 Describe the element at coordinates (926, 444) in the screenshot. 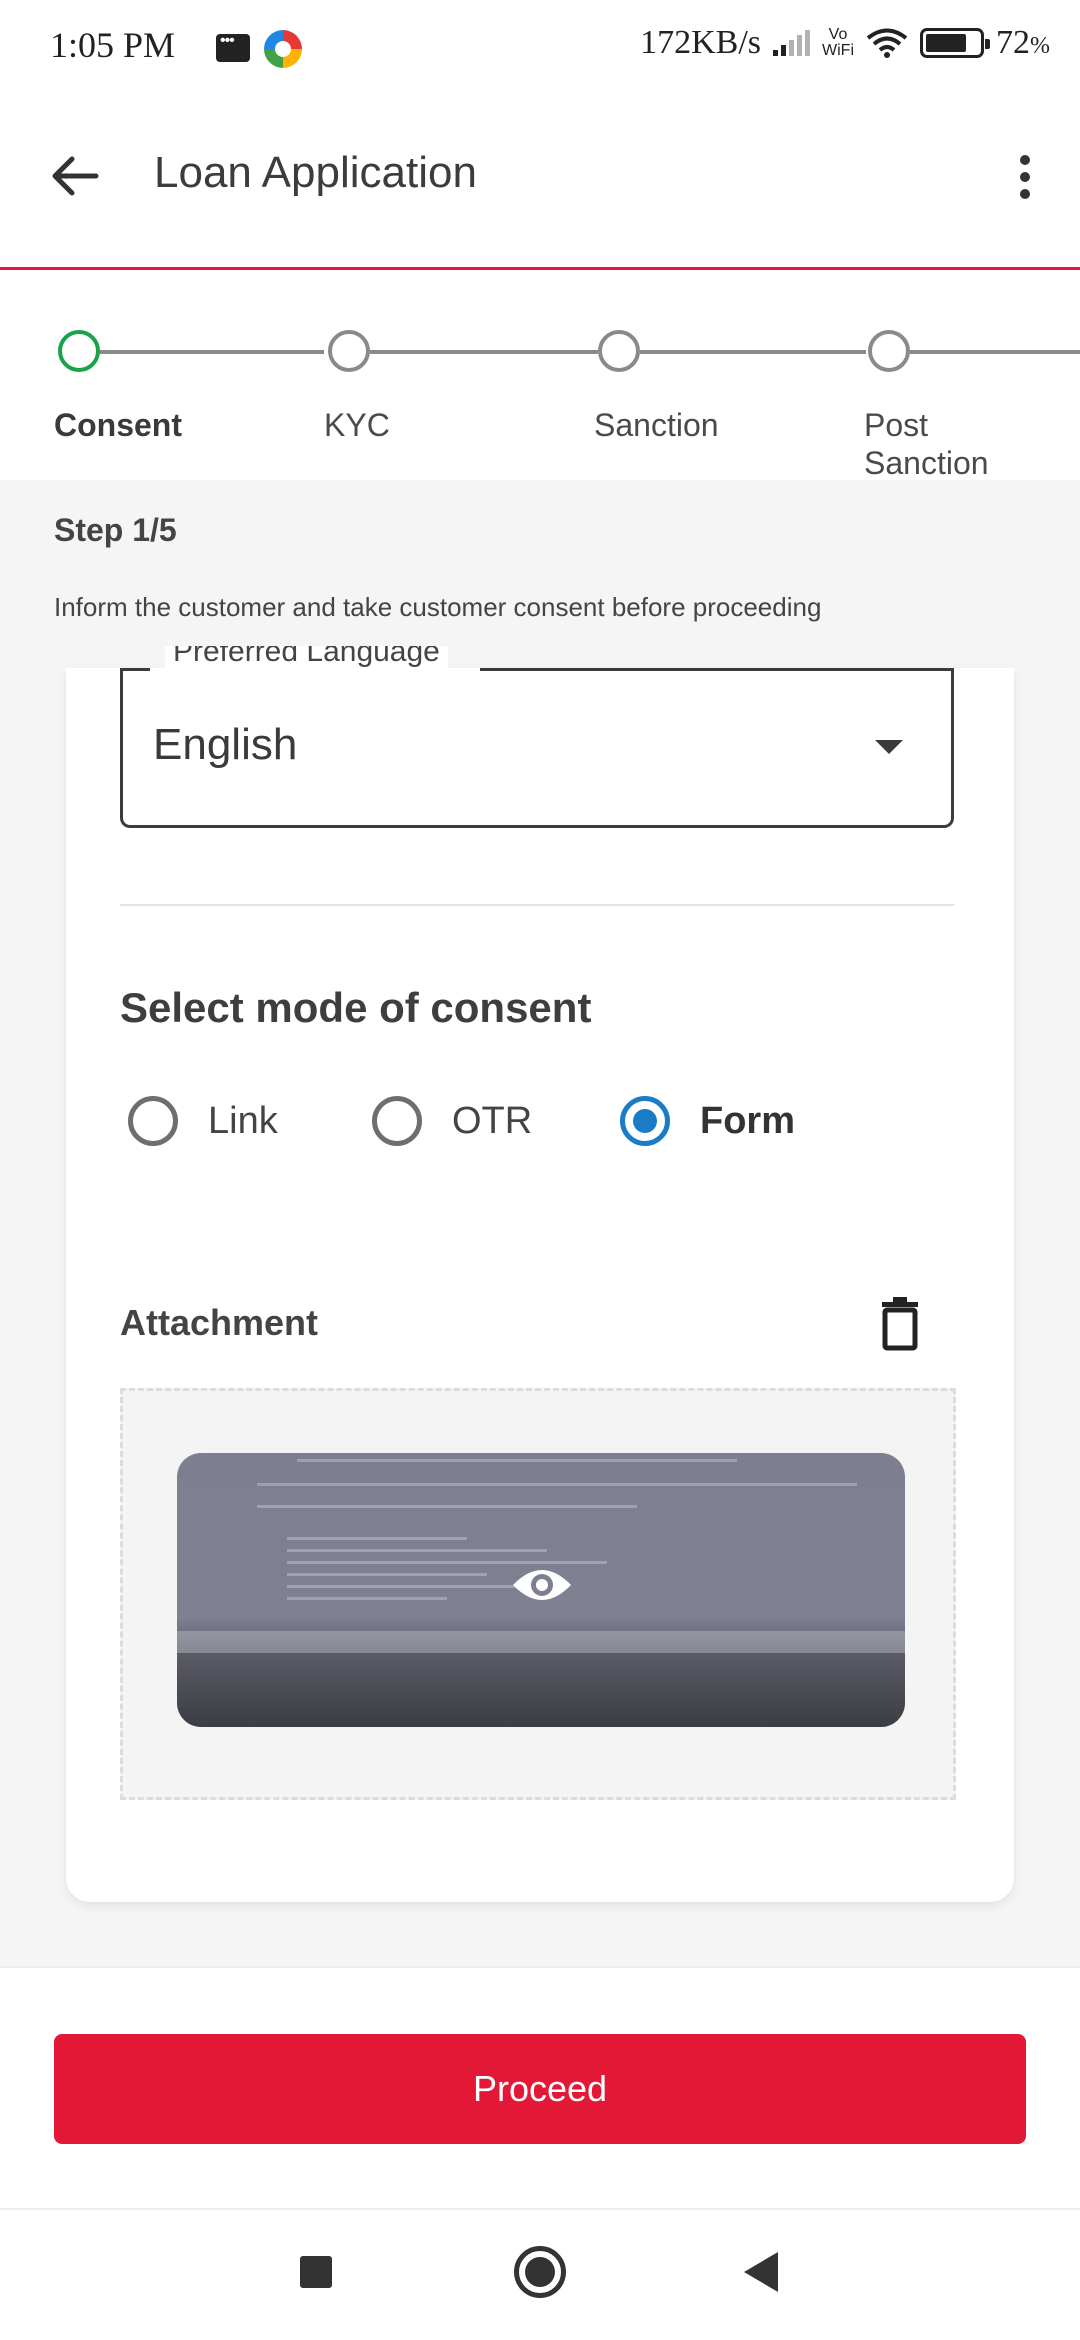

I see `step-label-post-sanction: Post Sanction` at that location.